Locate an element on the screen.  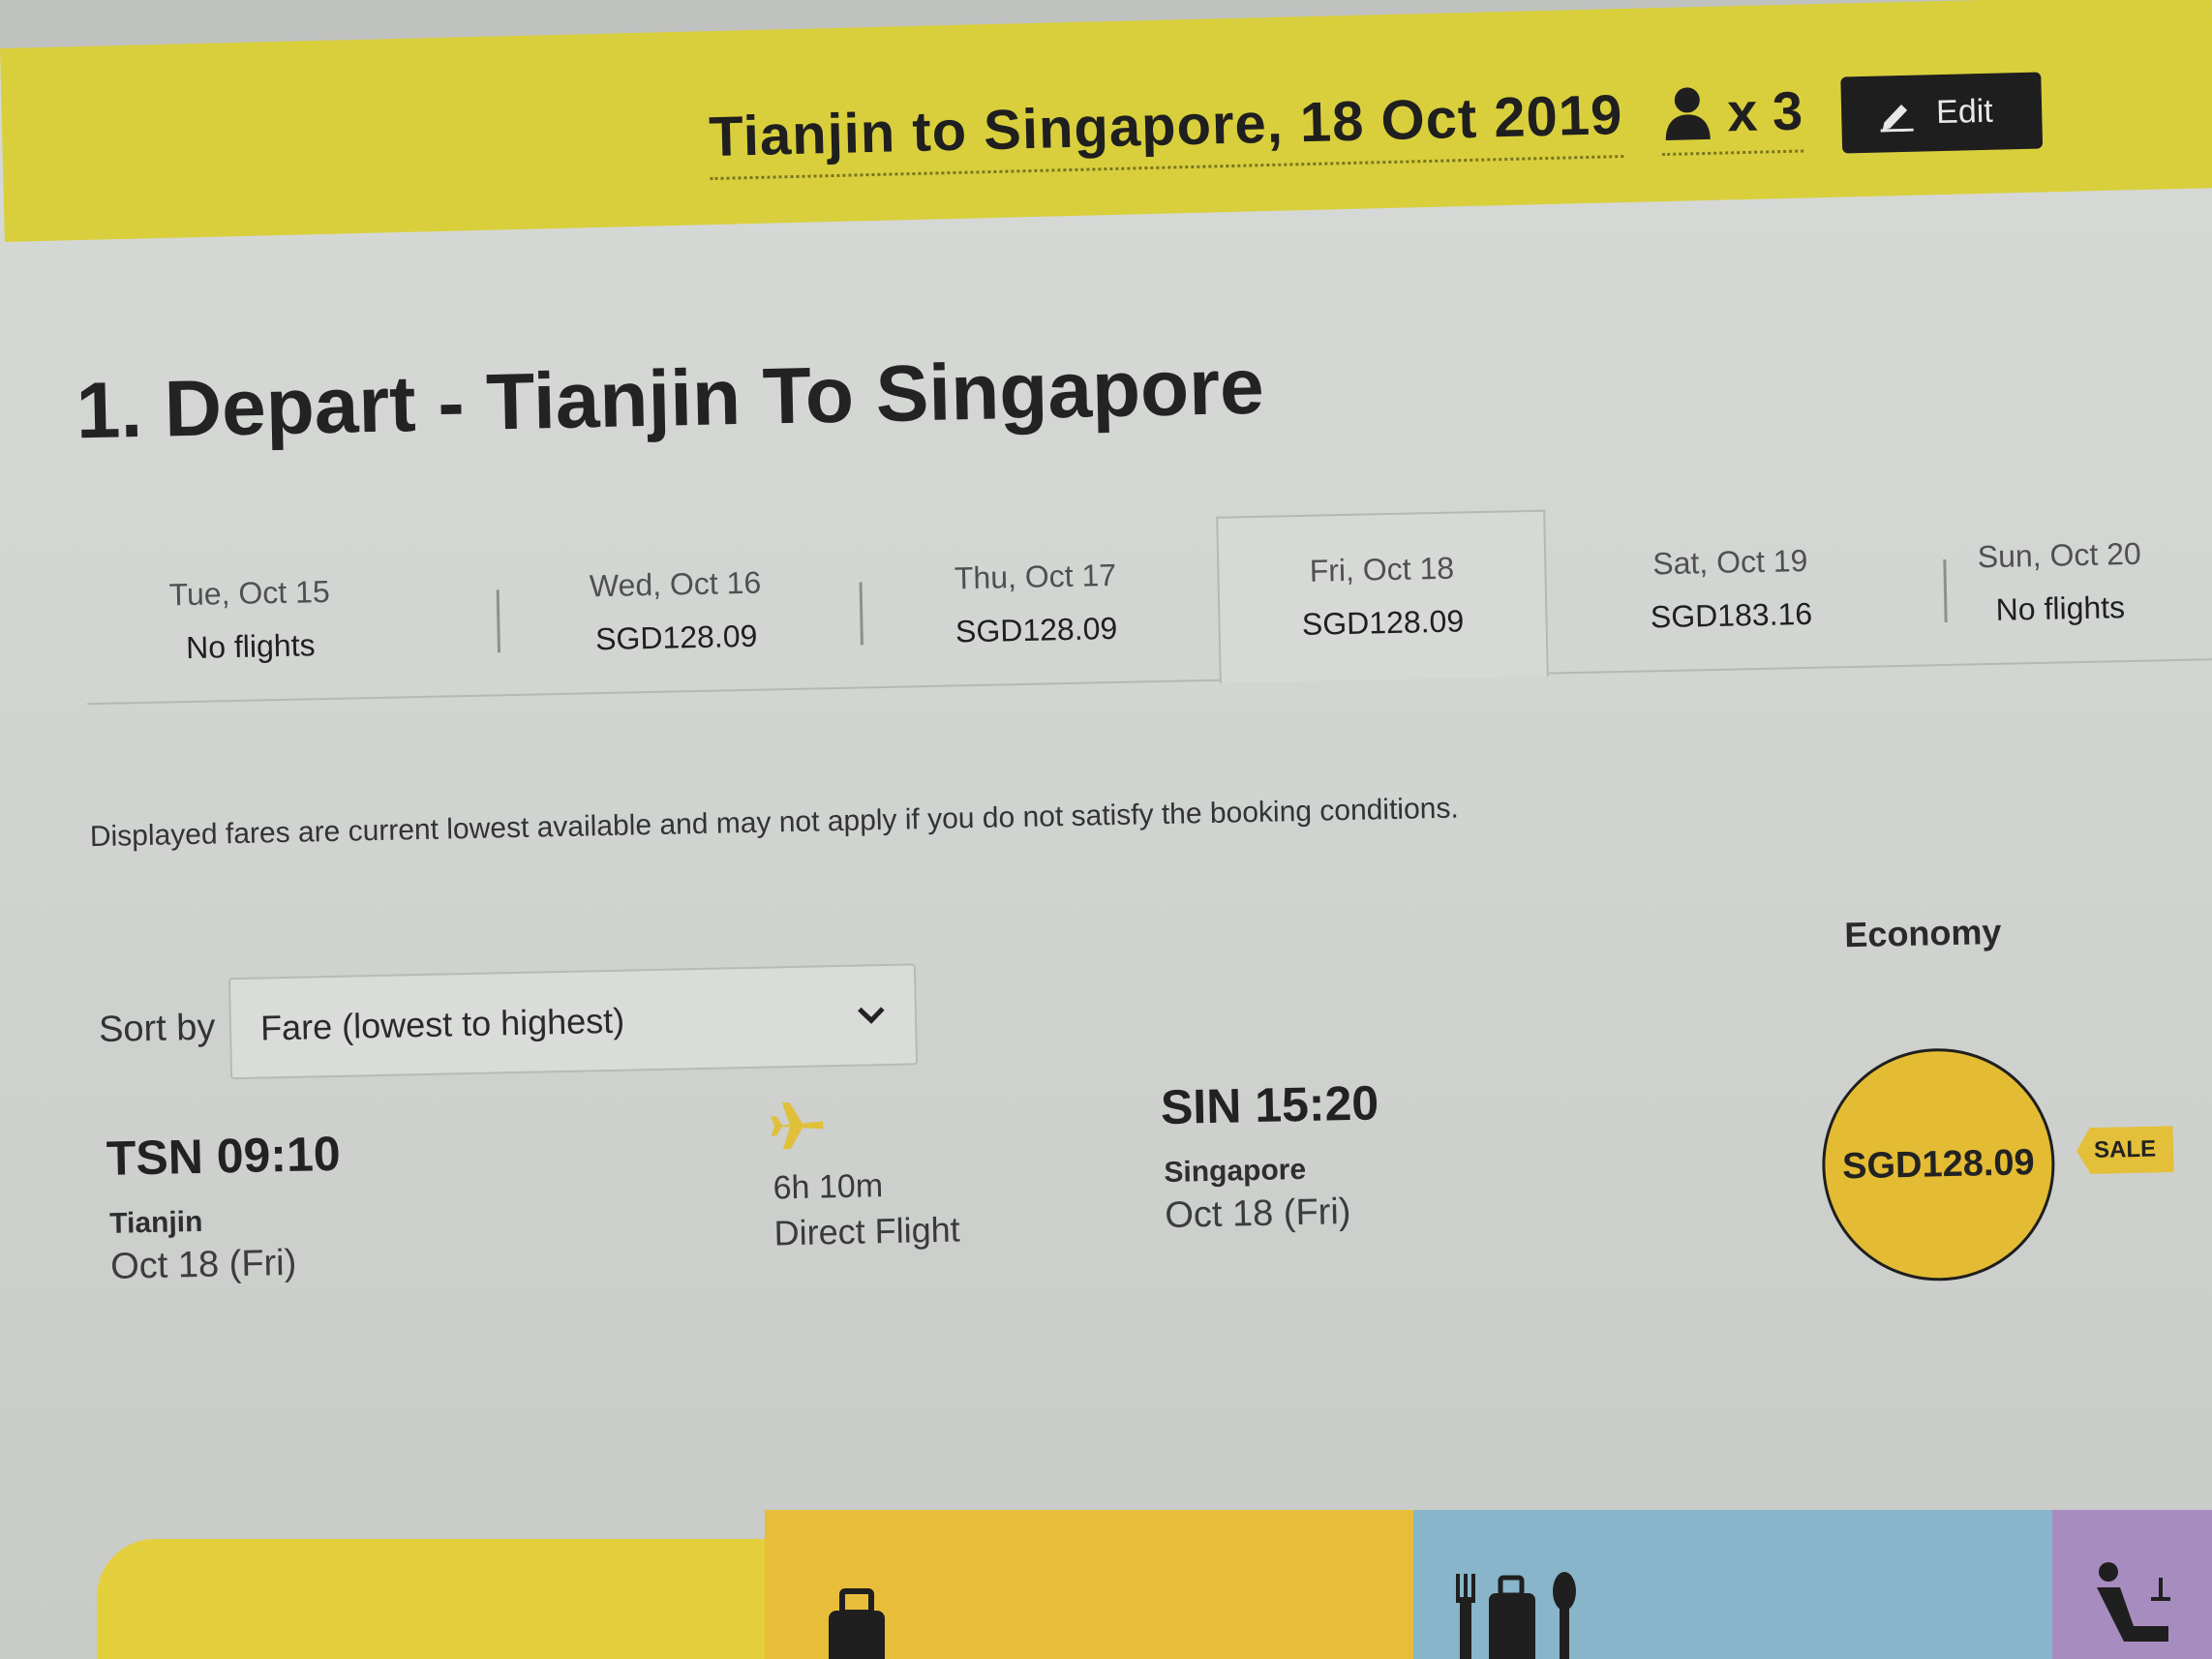
departure-city: Tianjin is located at coordinates (155, 1222).